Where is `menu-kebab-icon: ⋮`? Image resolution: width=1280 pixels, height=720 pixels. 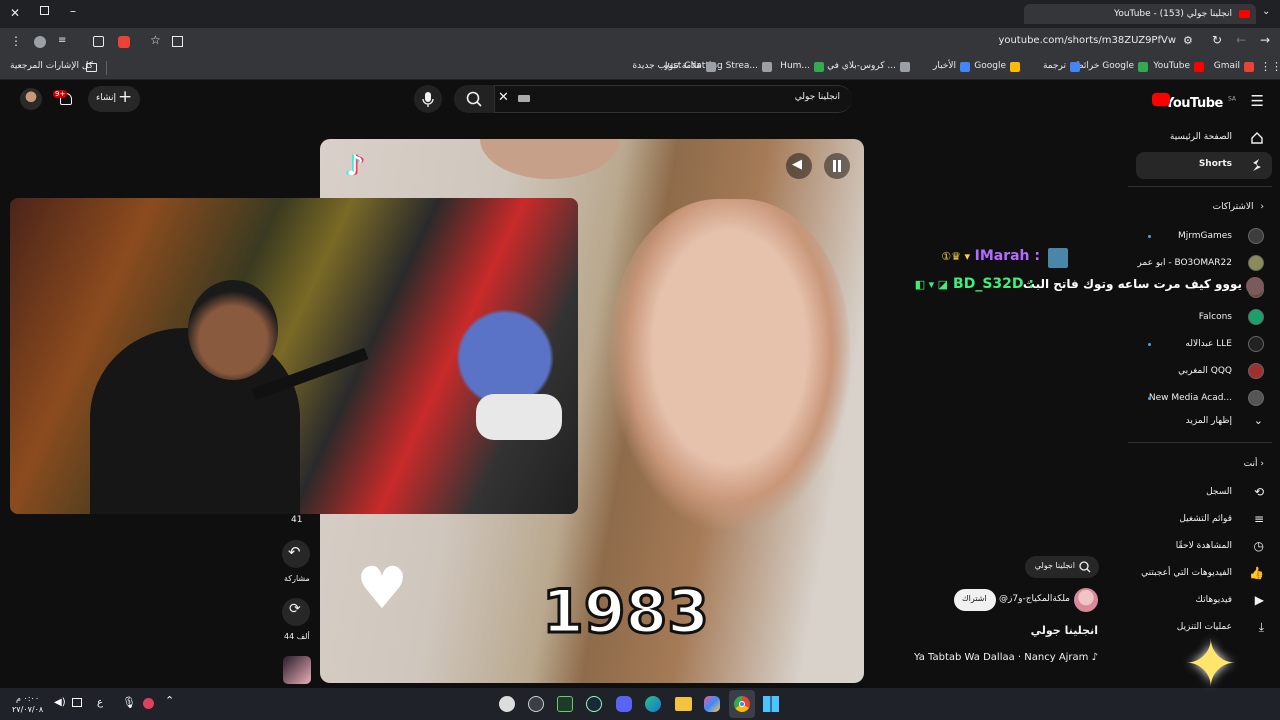 menu-kebab-icon: ⋮ is located at coordinates (16, 41).